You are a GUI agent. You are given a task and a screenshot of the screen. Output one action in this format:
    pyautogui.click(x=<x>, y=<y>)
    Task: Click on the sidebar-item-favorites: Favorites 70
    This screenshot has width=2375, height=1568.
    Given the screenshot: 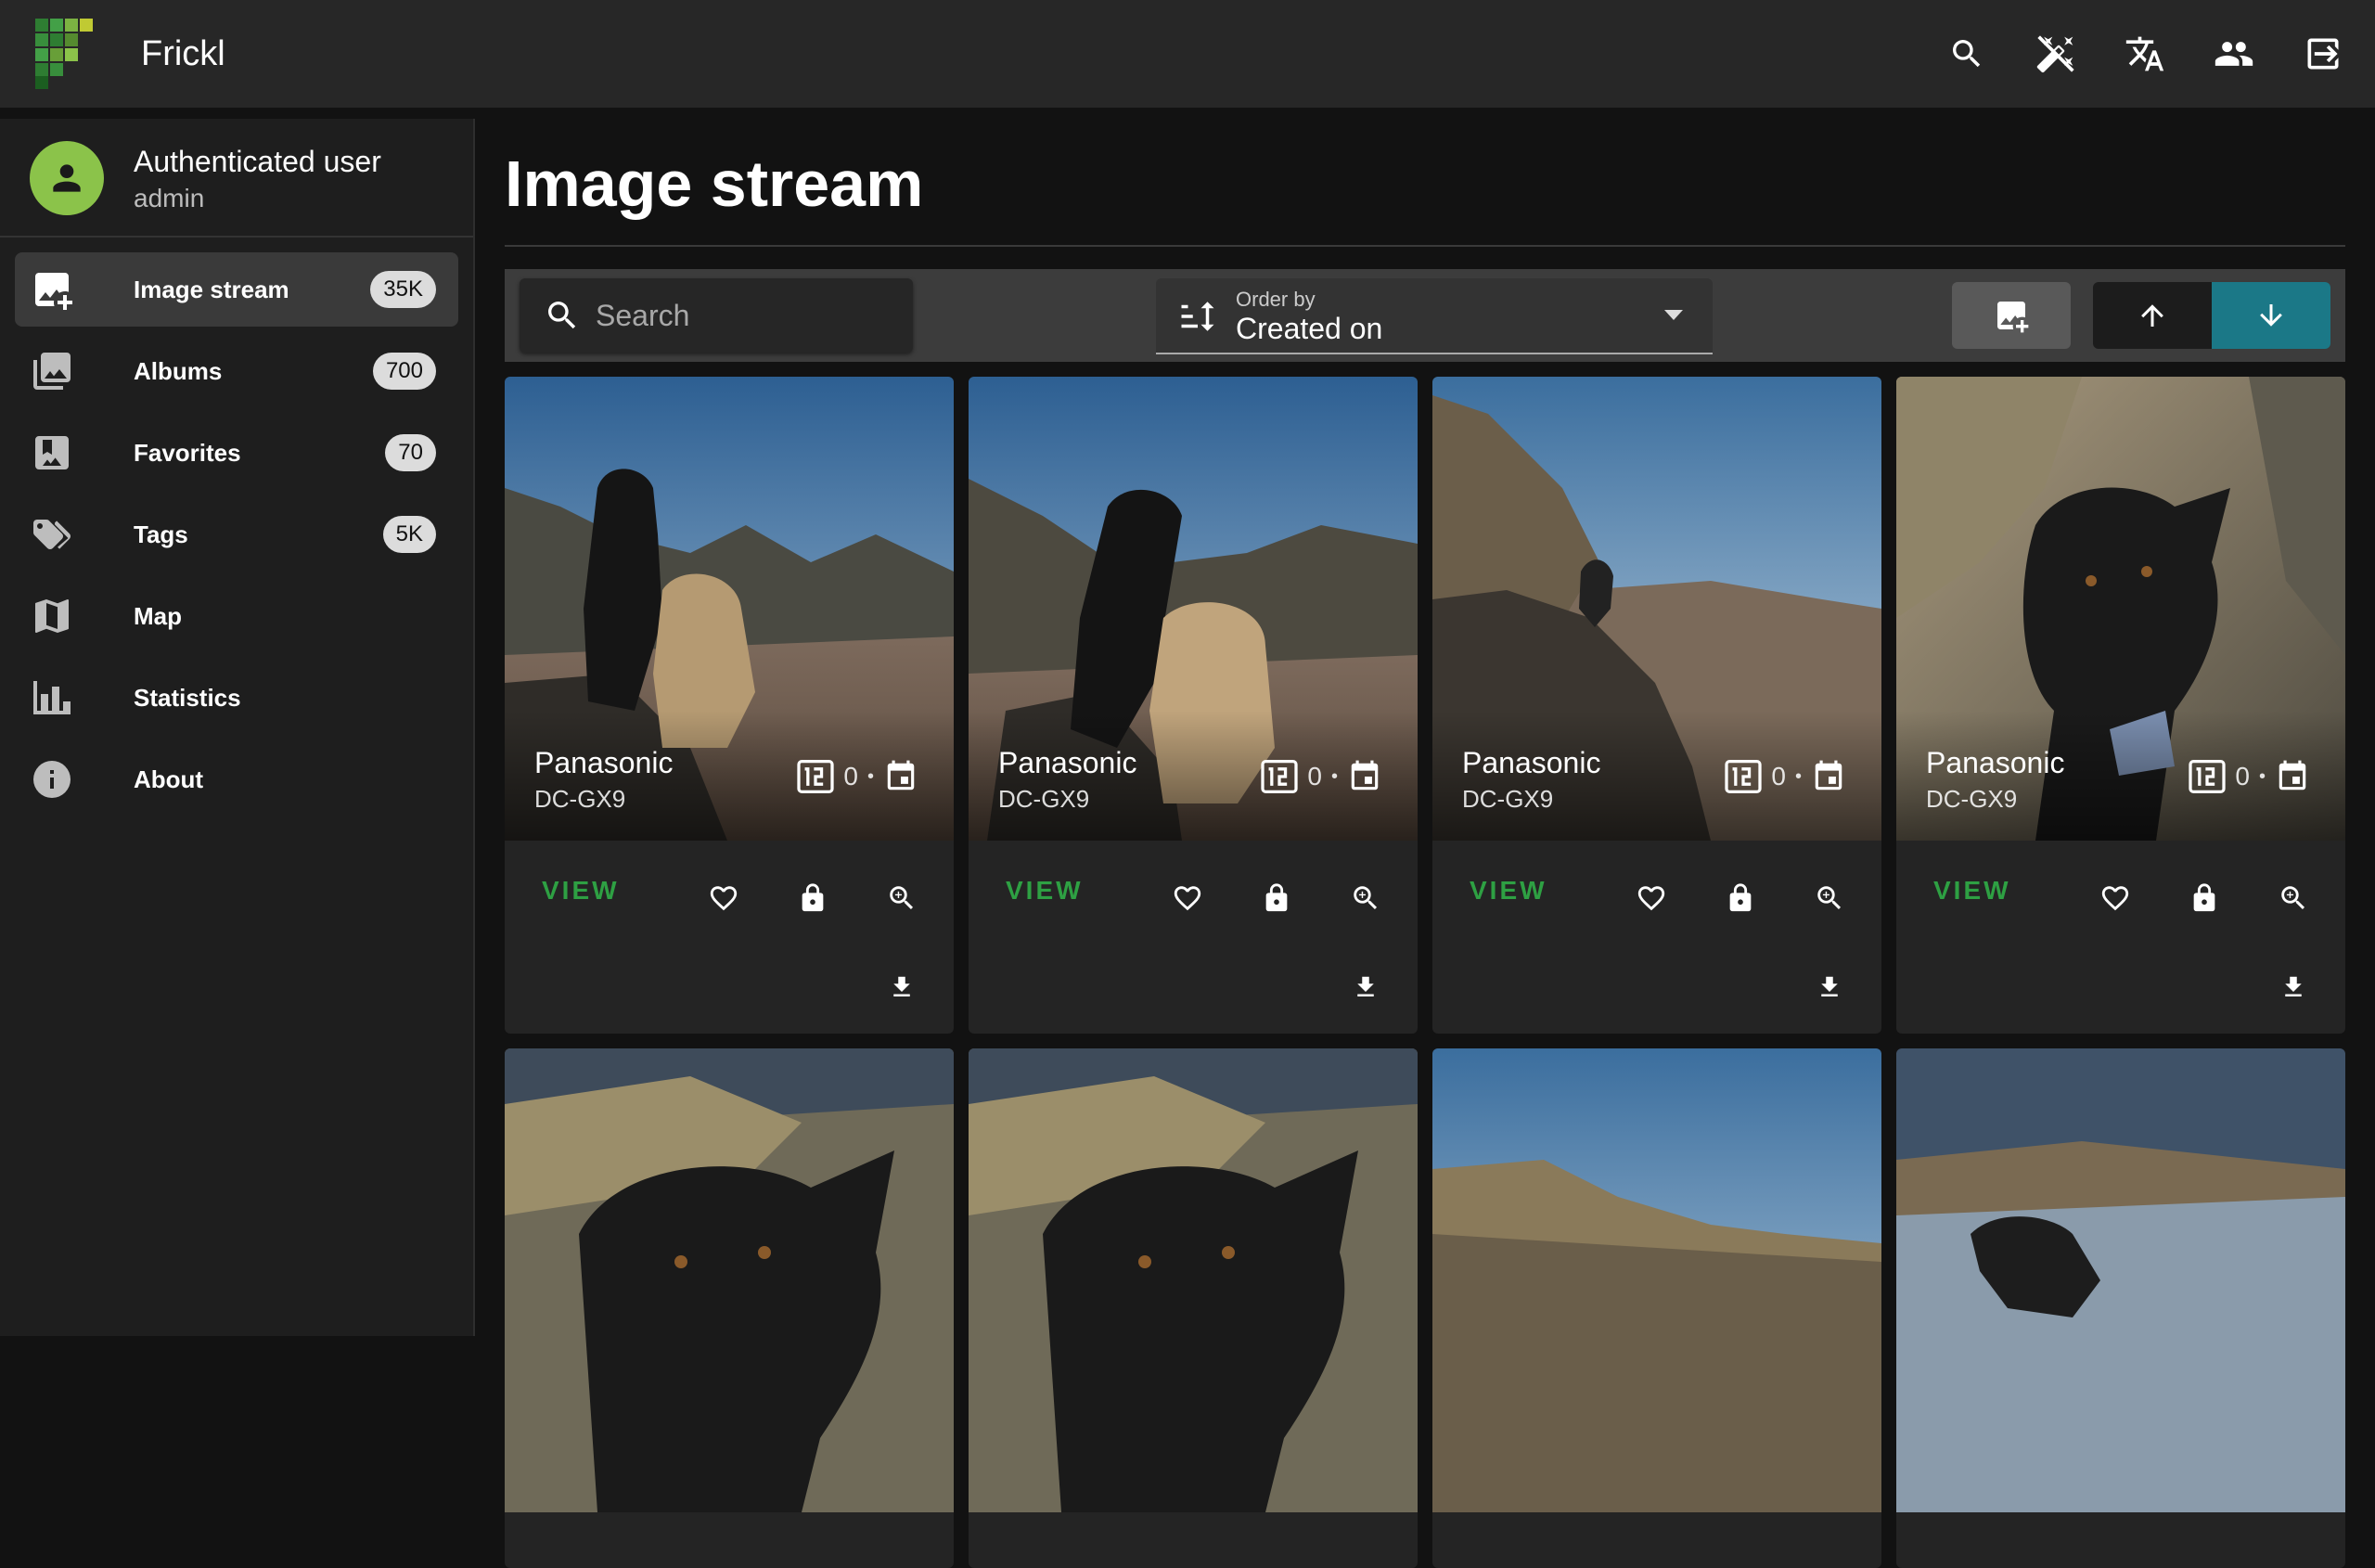 What is the action you would take?
    pyautogui.click(x=236, y=453)
    